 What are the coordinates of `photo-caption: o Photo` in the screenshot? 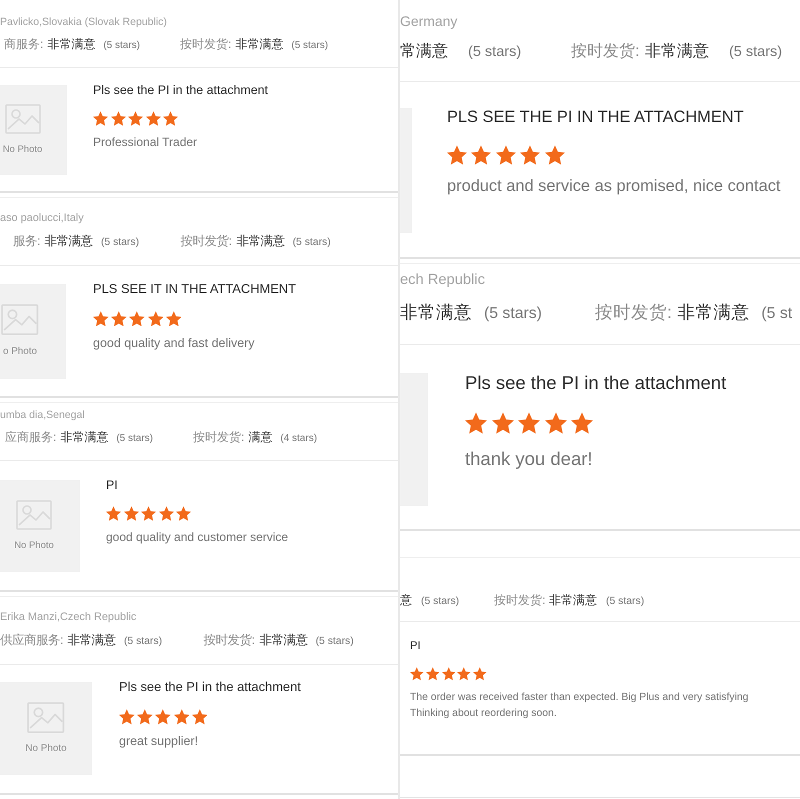 It's located at (20, 352).